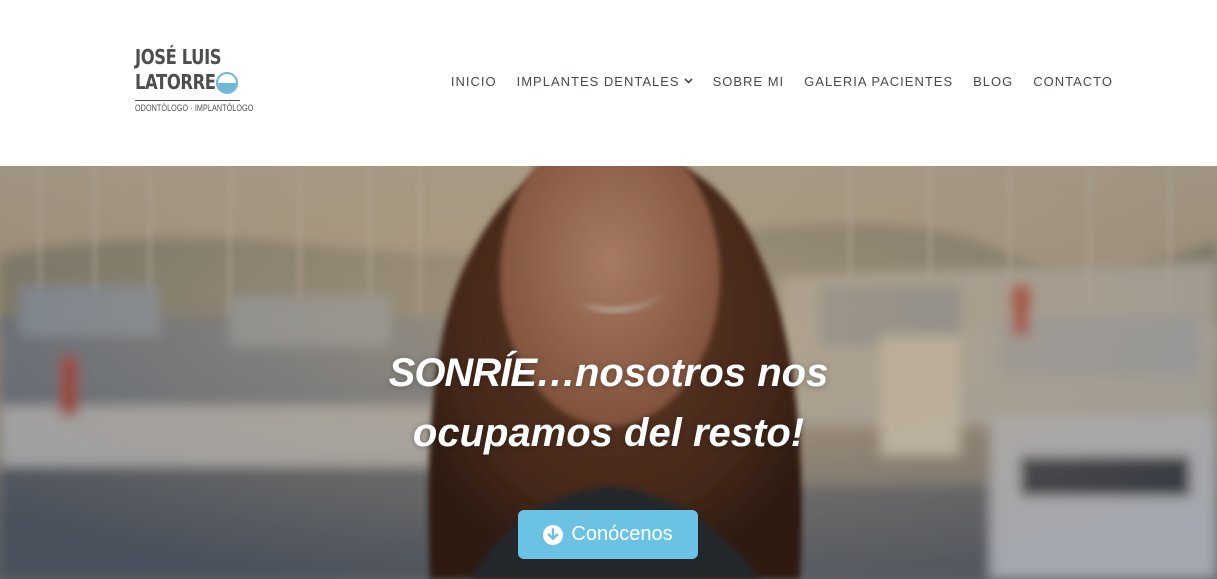  I want to click on nav-item-label: SOBRE MI, so click(748, 81).